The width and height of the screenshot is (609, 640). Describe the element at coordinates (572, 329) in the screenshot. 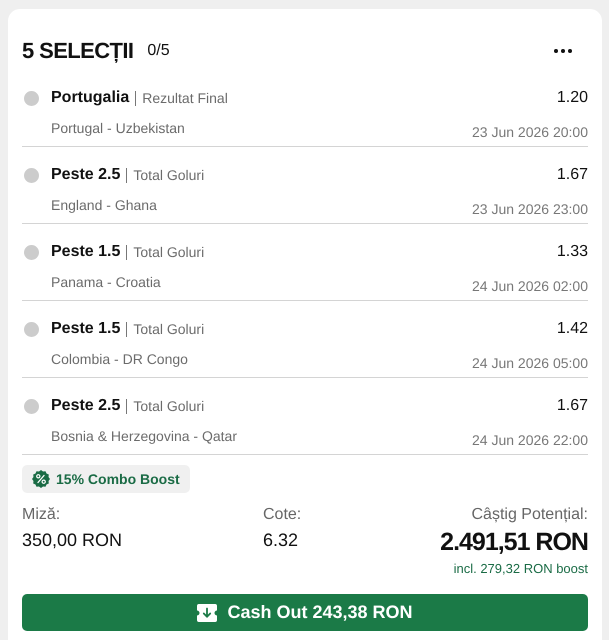

I see `selection-odds: 1.42` at that location.